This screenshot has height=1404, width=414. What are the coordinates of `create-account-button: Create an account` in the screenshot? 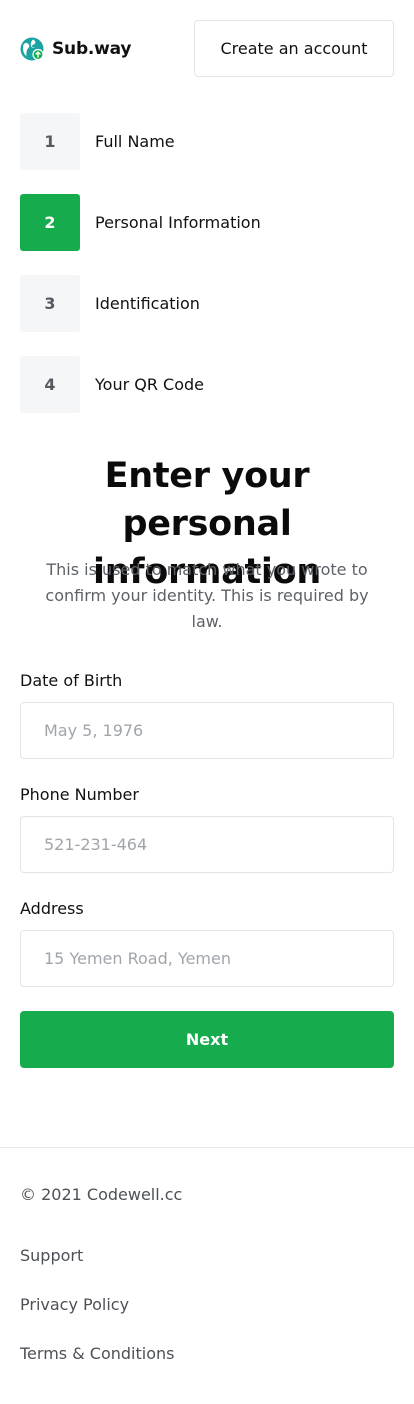 It's located at (294, 48).